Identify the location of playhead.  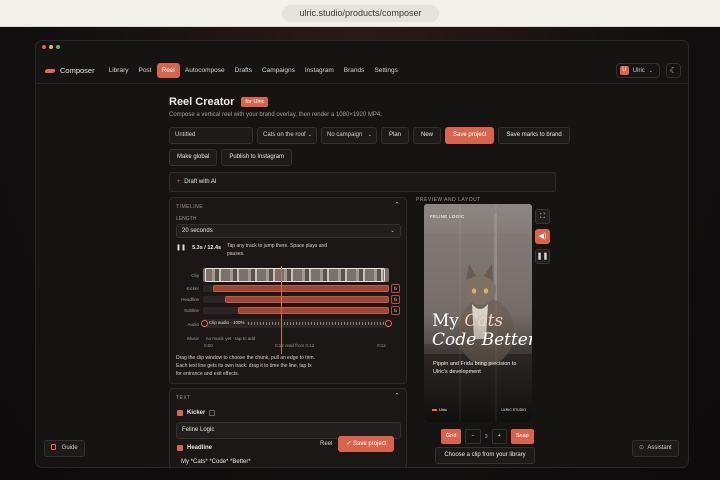
(281, 310).